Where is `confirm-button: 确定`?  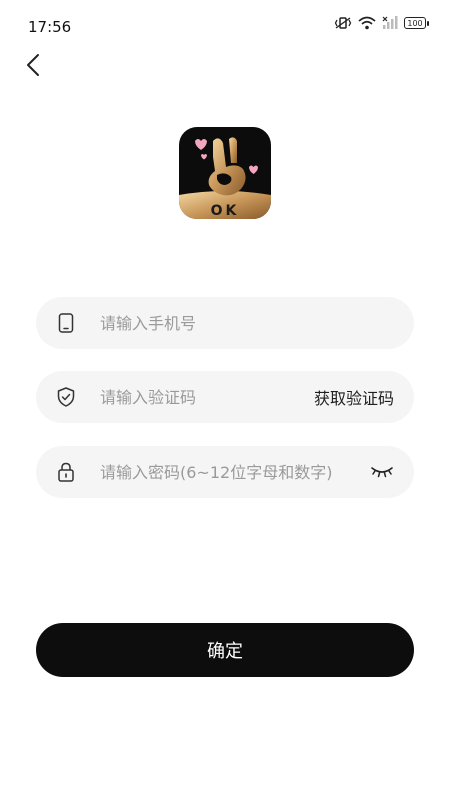
confirm-button: 确定 is located at coordinates (225, 650).